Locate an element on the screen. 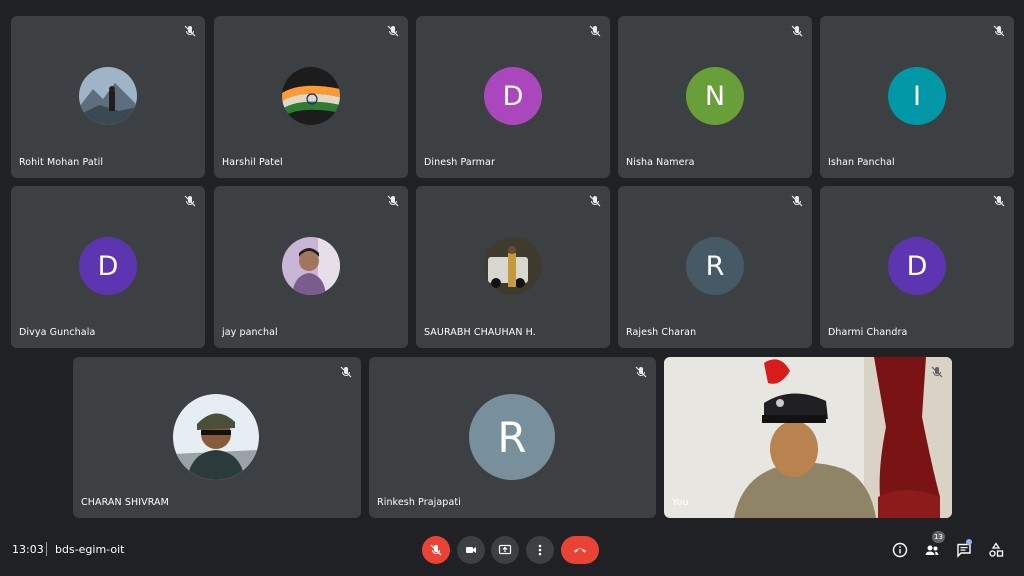 The height and width of the screenshot is (576, 1024). participant-tile: Harshil Patel is located at coordinates (311, 97).